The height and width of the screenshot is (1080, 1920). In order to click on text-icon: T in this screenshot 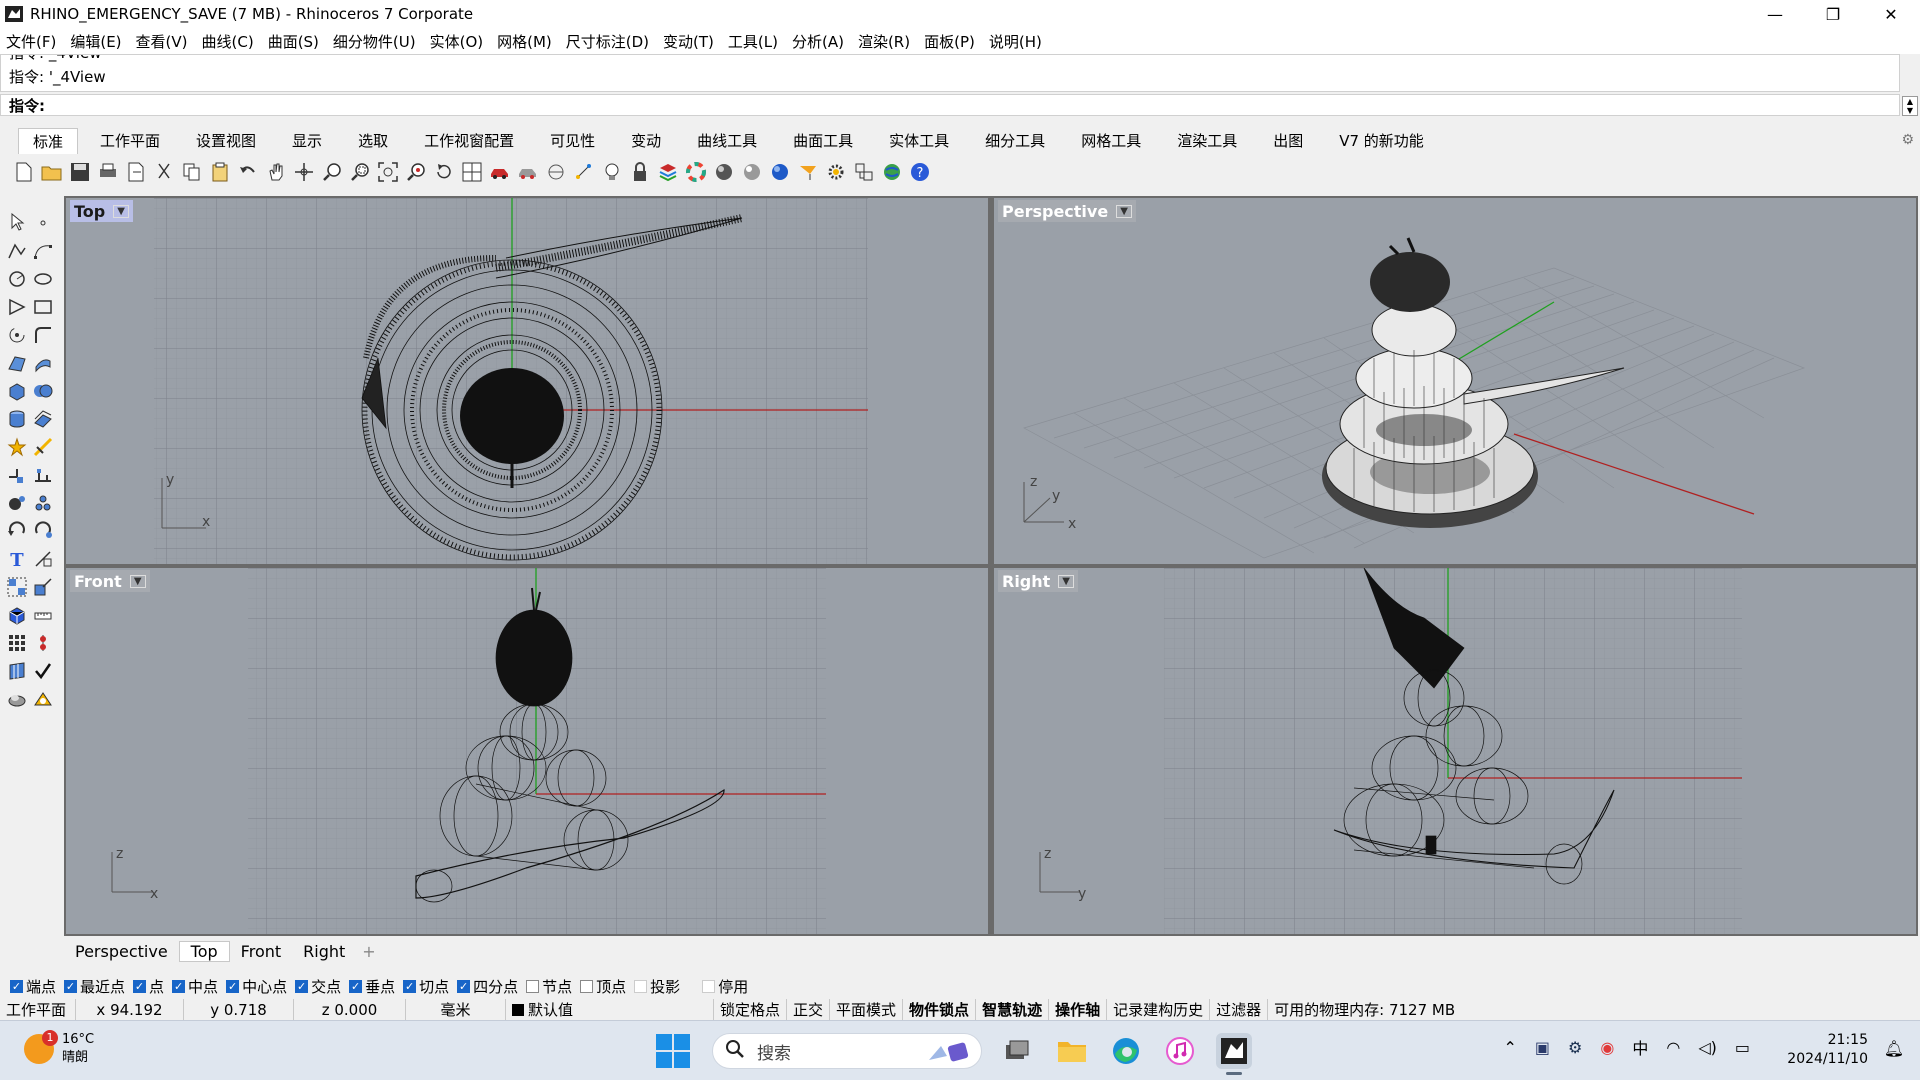, I will do `click(17, 559)`.